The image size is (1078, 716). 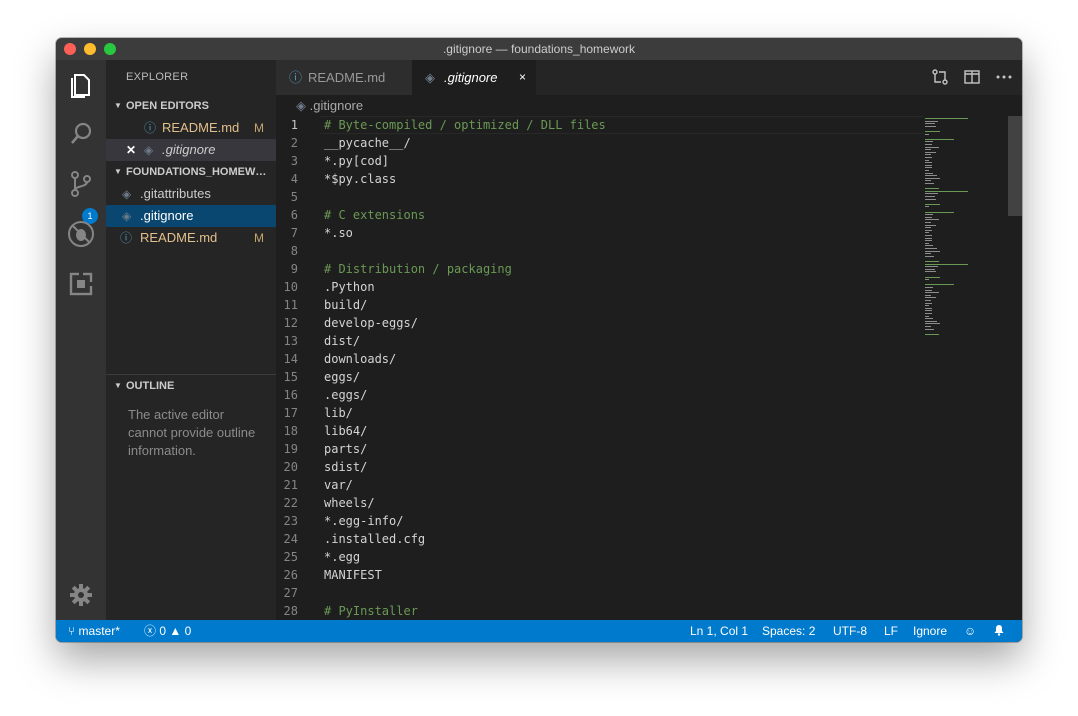 I want to click on code-line: 14 downloads/, so click(x=649, y=359).